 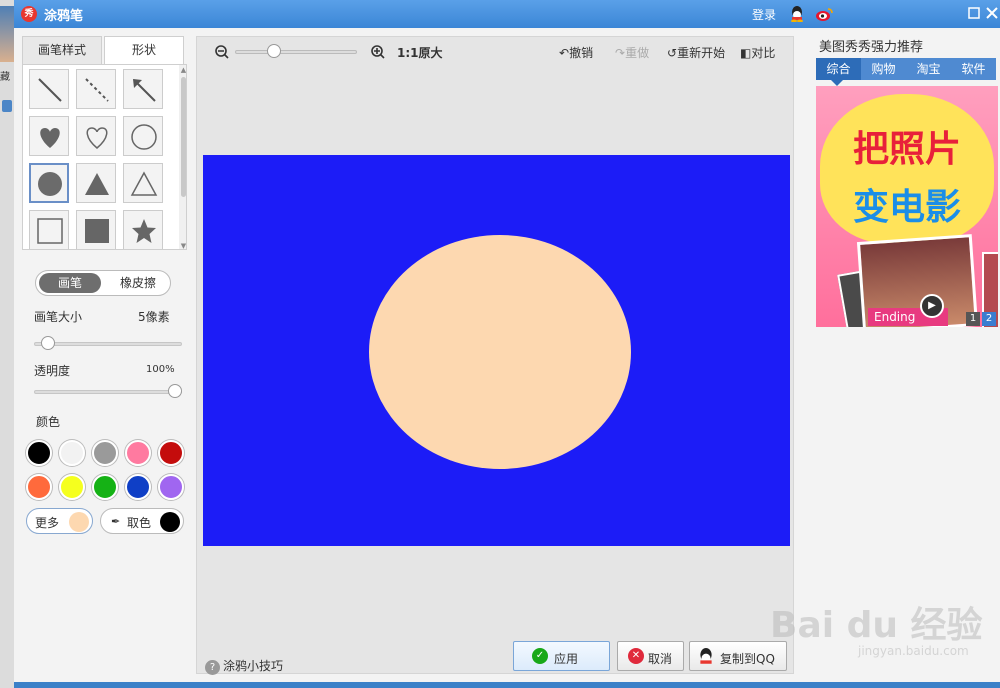 I want to click on redo-icon: ↷, so click(x=620, y=53).